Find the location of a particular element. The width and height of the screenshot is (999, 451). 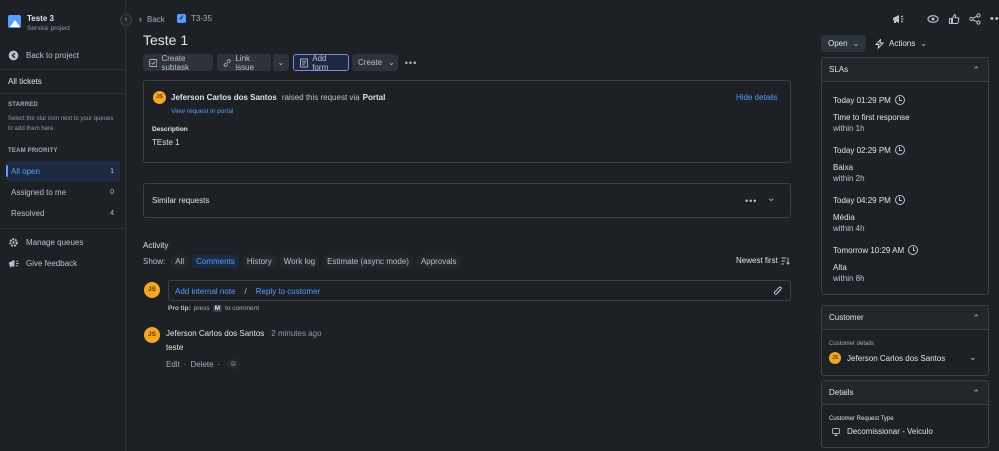

sla-name: Alta is located at coordinates (840, 267).